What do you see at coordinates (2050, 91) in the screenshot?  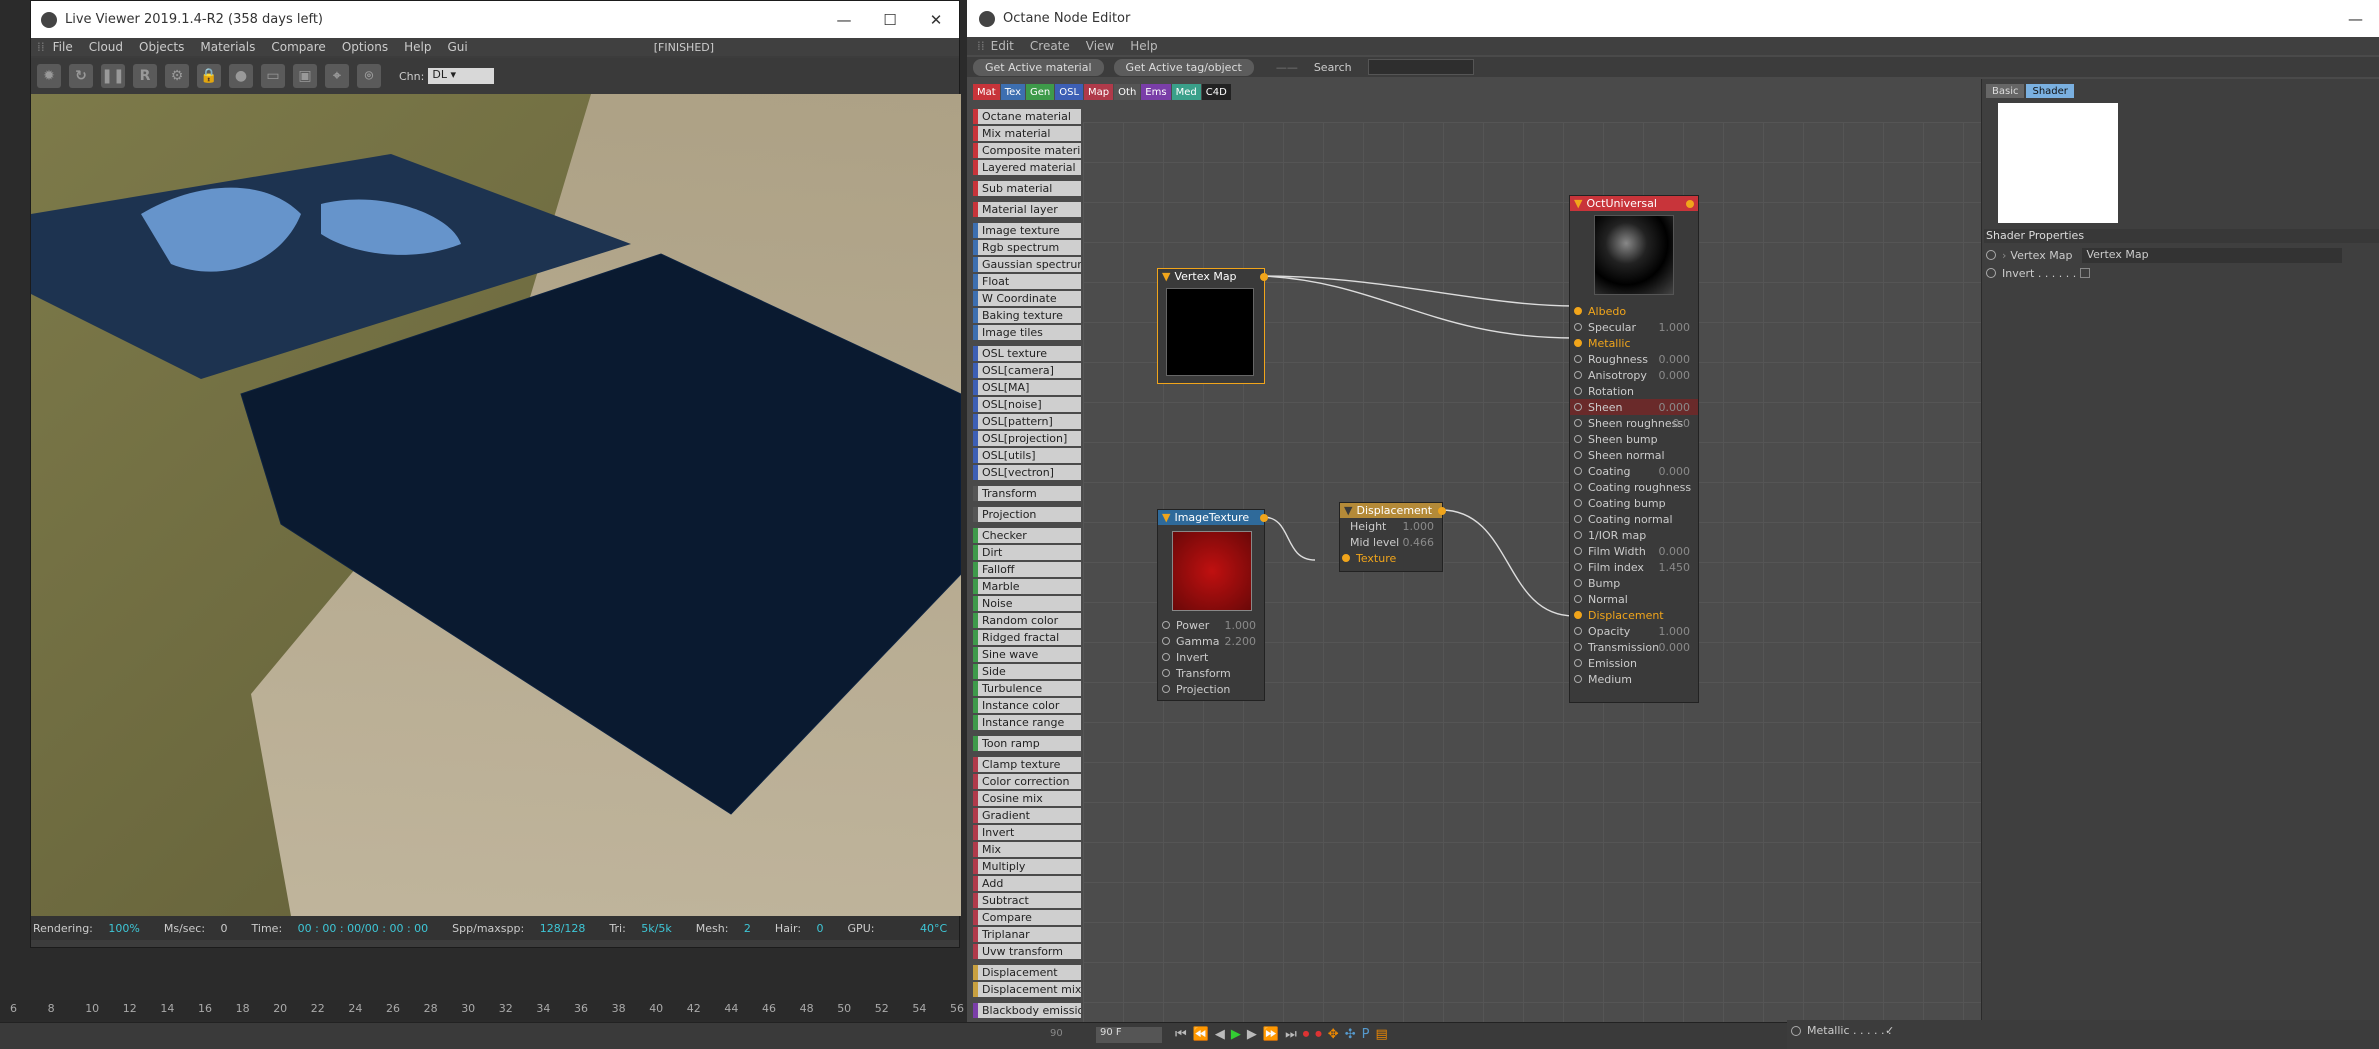 I see `tab-shader: Shader` at bounding box center [2050, 91].